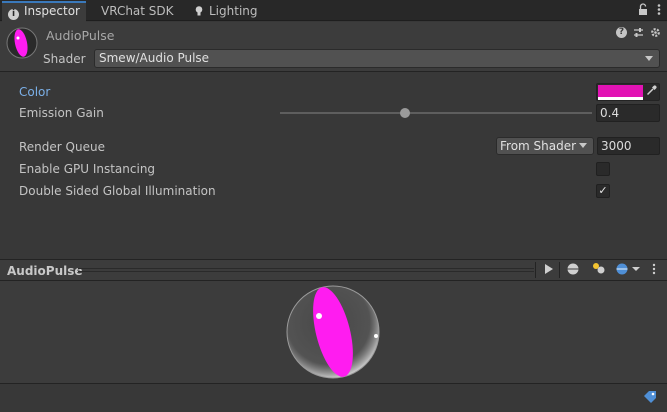  Describe the element at coordinates (233, 11) in the screenshot. I see `tab-label: Lighting` at that location.